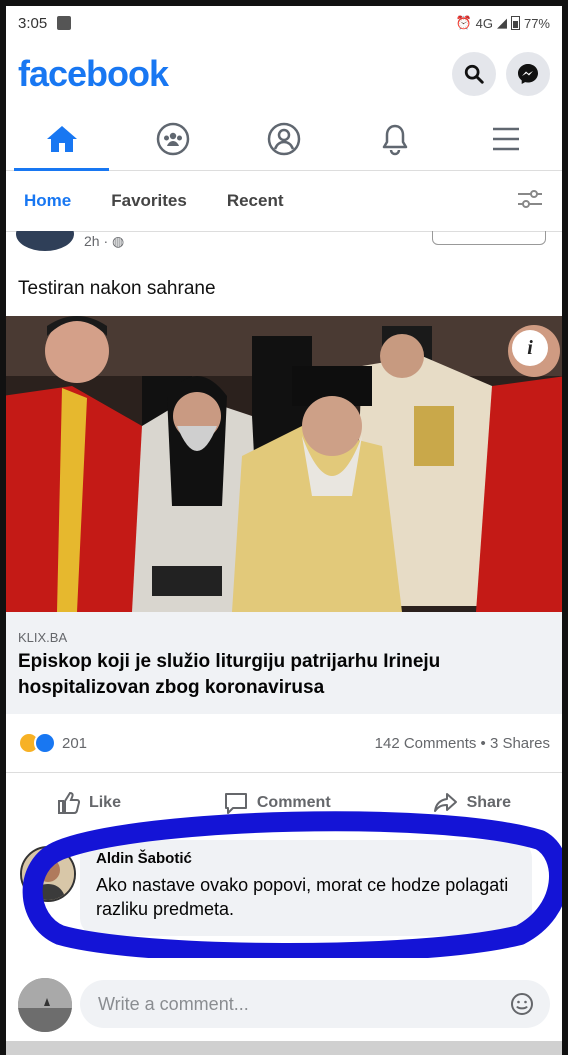  Describe the element at coordinates (43, 637) in the screenshot. I see `link-domain: KLIX.BA` at that location.